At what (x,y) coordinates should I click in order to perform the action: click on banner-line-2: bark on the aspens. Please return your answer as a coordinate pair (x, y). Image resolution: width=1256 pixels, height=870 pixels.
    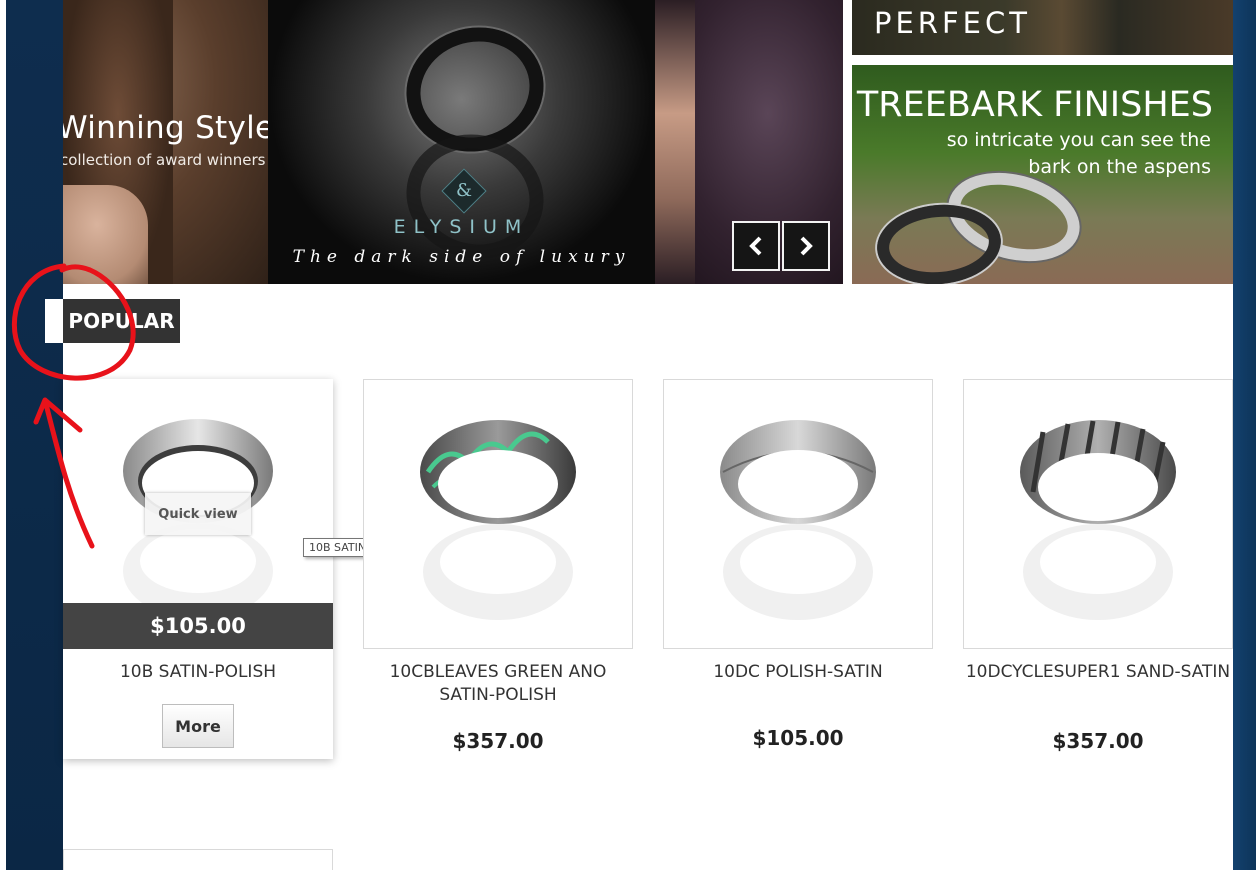
    Looking at the image, I should click on (1119, 167).